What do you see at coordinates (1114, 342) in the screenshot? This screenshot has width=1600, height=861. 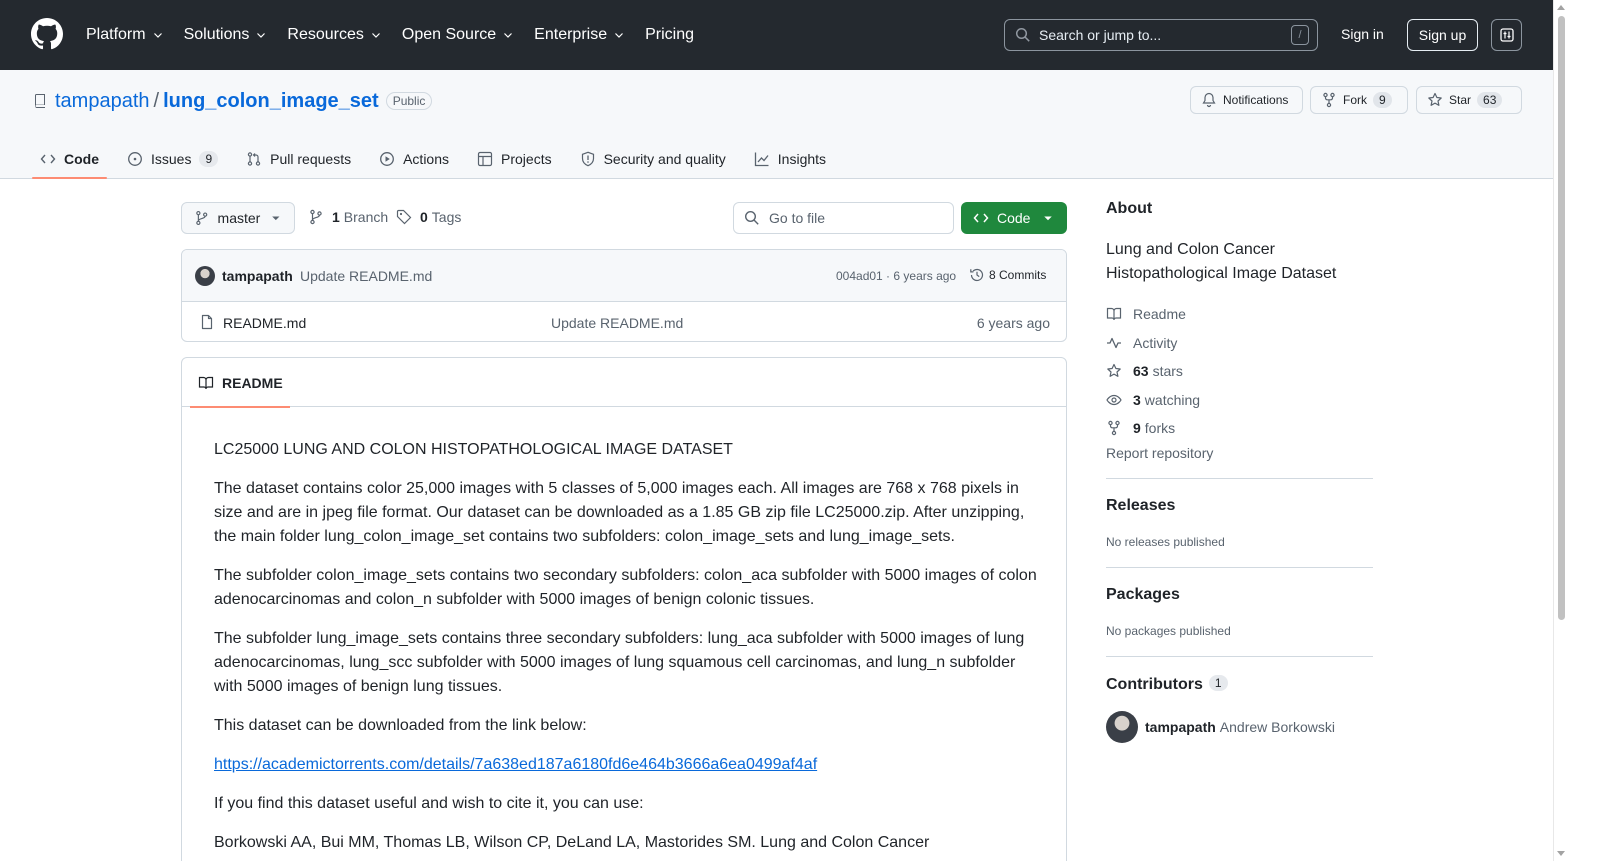 I see `pulse-icon` at bounding box center [1114, 342].